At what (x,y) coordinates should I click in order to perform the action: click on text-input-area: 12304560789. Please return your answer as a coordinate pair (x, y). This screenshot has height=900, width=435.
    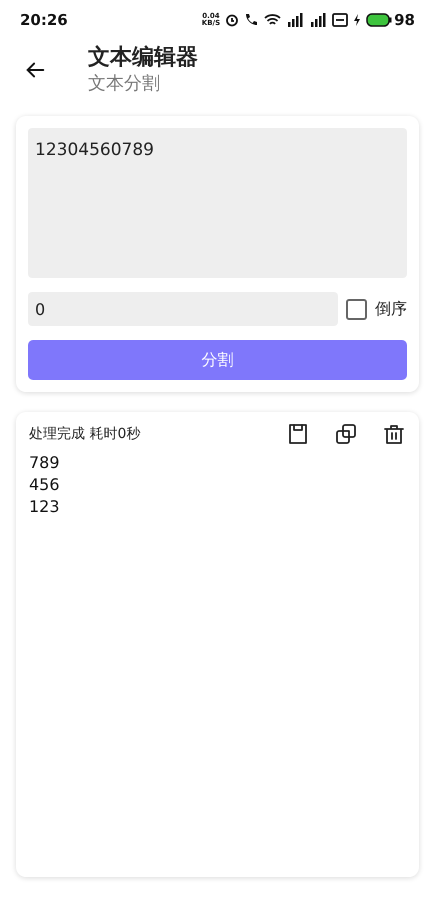
    Looking at the image, I should click on (217, 203).